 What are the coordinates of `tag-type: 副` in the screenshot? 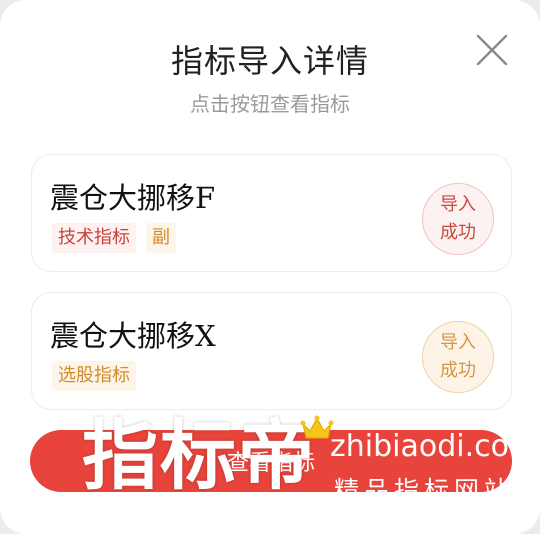 It's located at (161, 238).